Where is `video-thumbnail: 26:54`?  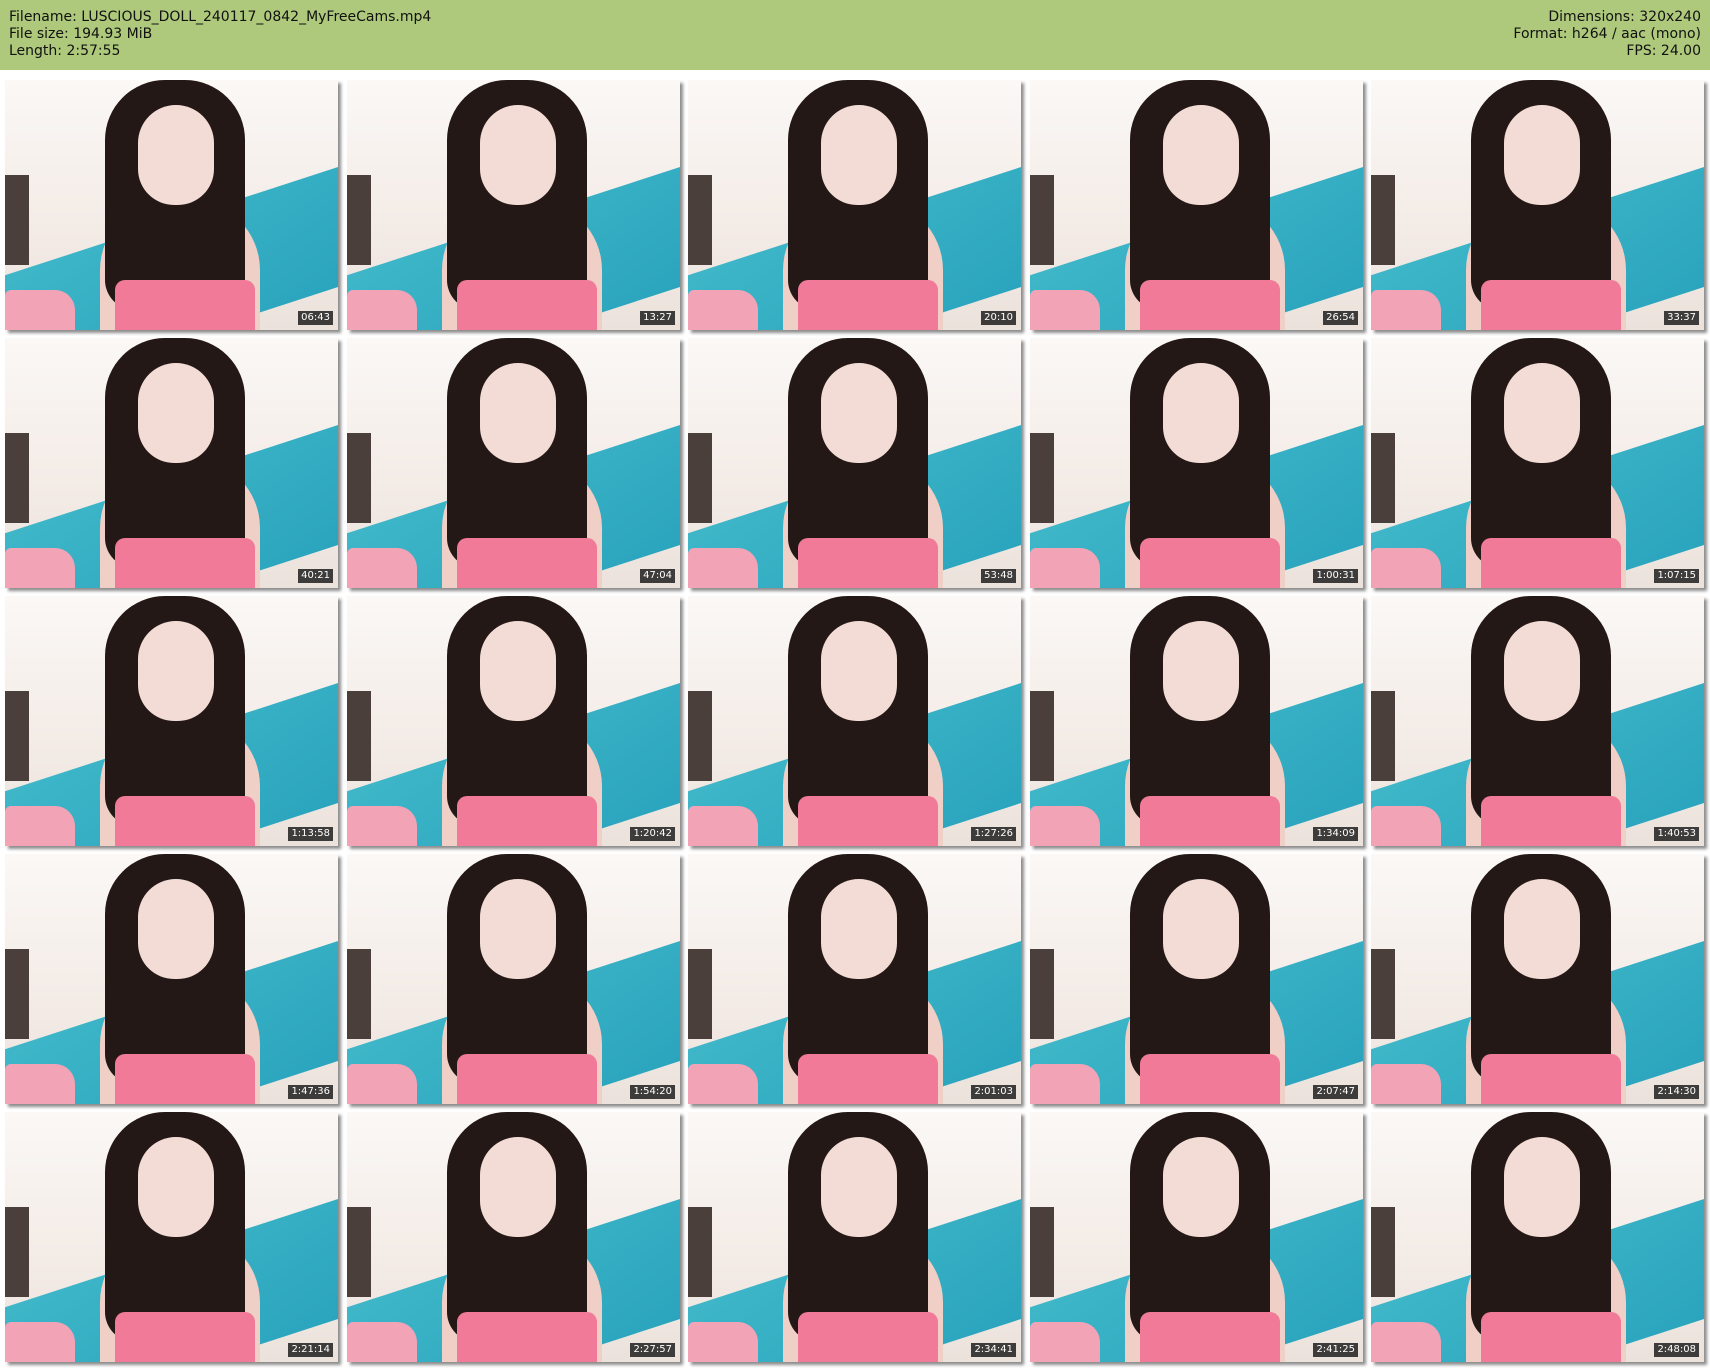 video-thumbnail: 26:54 is located at coordinates (1196, 205).